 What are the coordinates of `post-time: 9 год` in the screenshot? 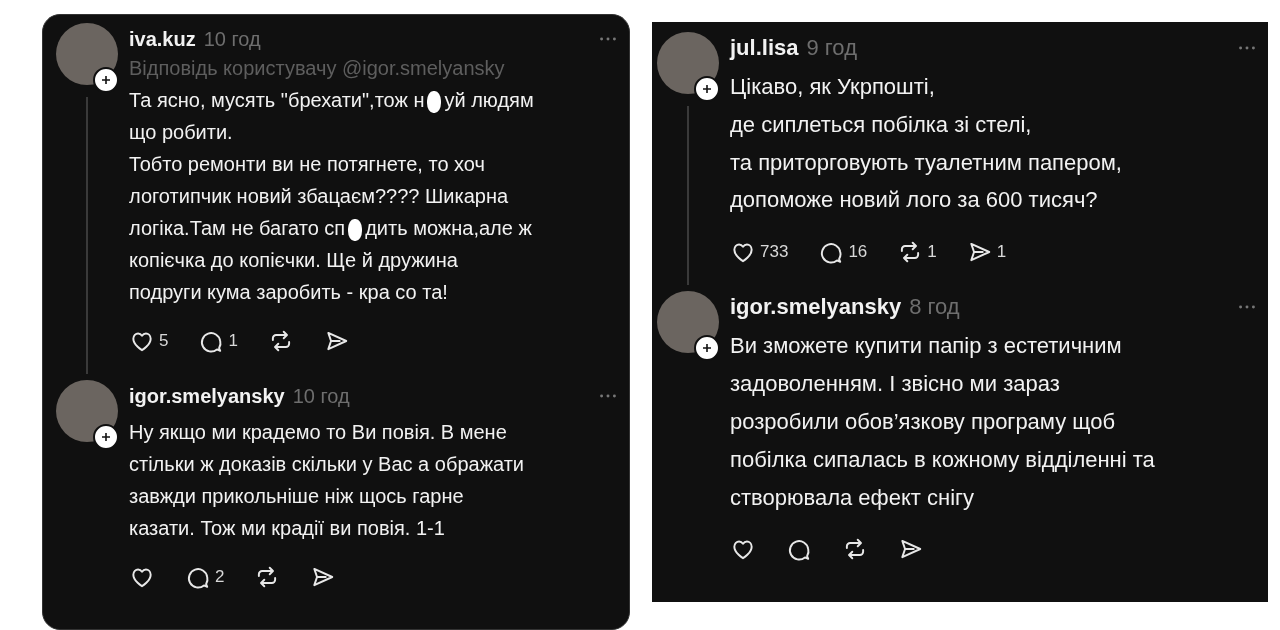 It's located at (831, 48).